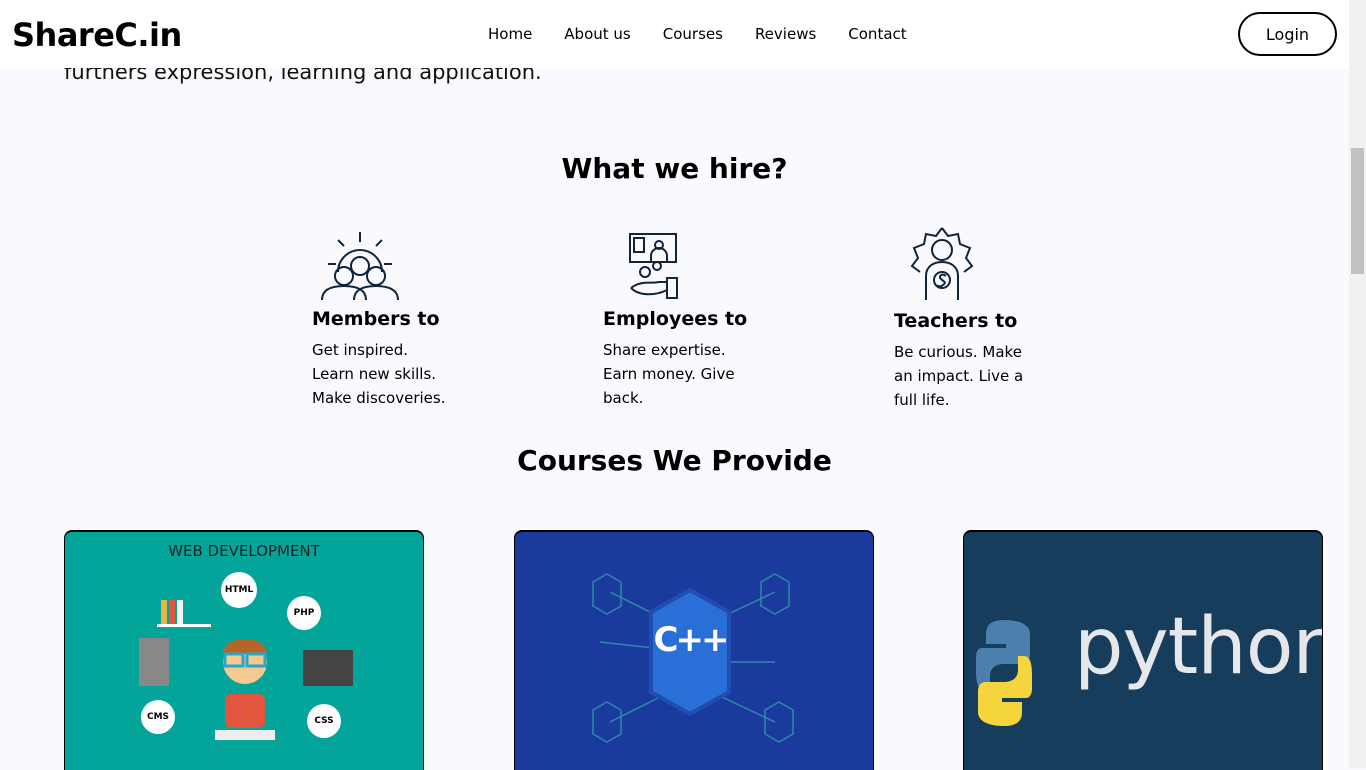 The image size is (1366, 770). Describe the element at coordinates (376, 319) in the screenshot. I see `hire-title: Members to` at that location.